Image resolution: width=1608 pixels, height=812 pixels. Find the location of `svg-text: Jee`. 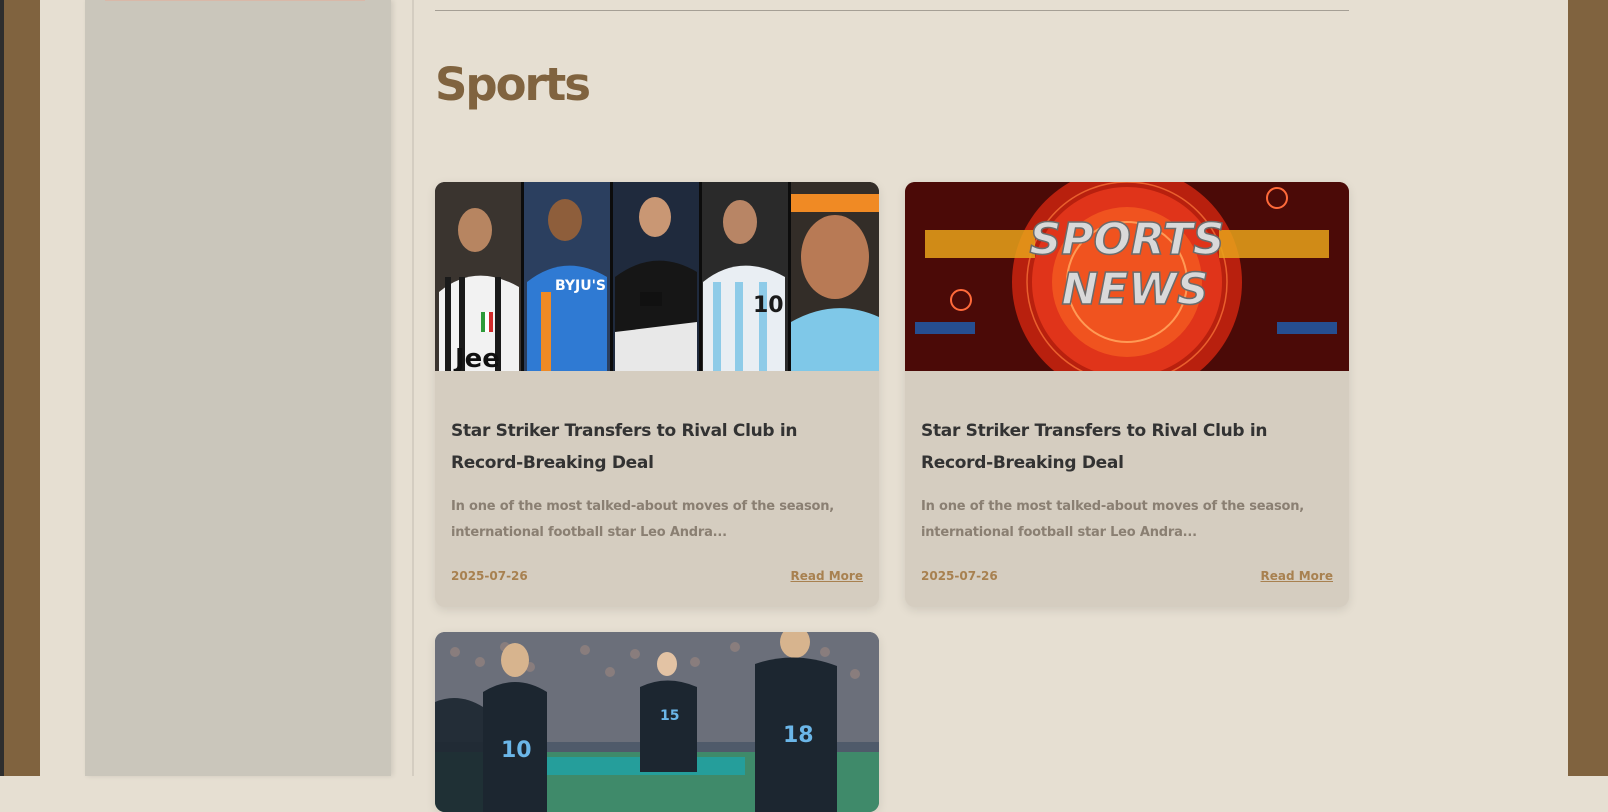

svg-text: Jee is located at coordinates (476, 357).